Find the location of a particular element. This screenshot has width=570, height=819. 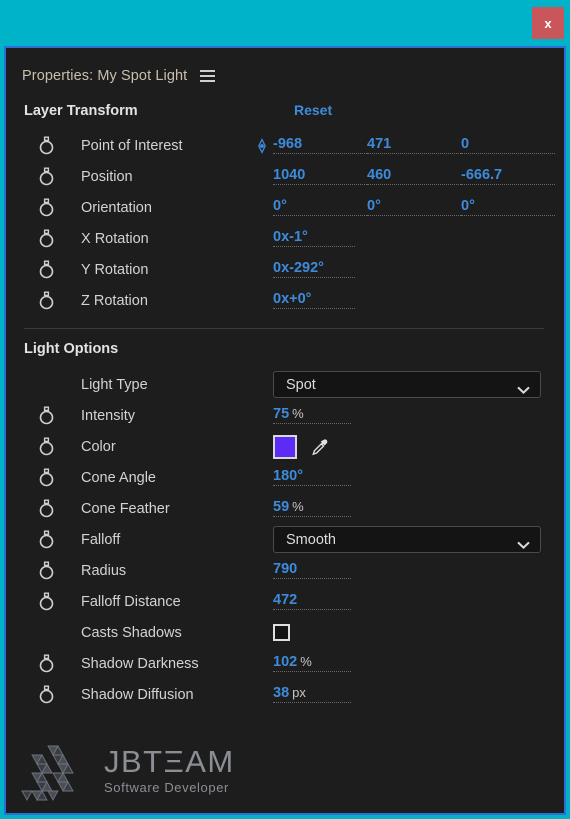

value-text: 75 is located at coordinates (281, 413).